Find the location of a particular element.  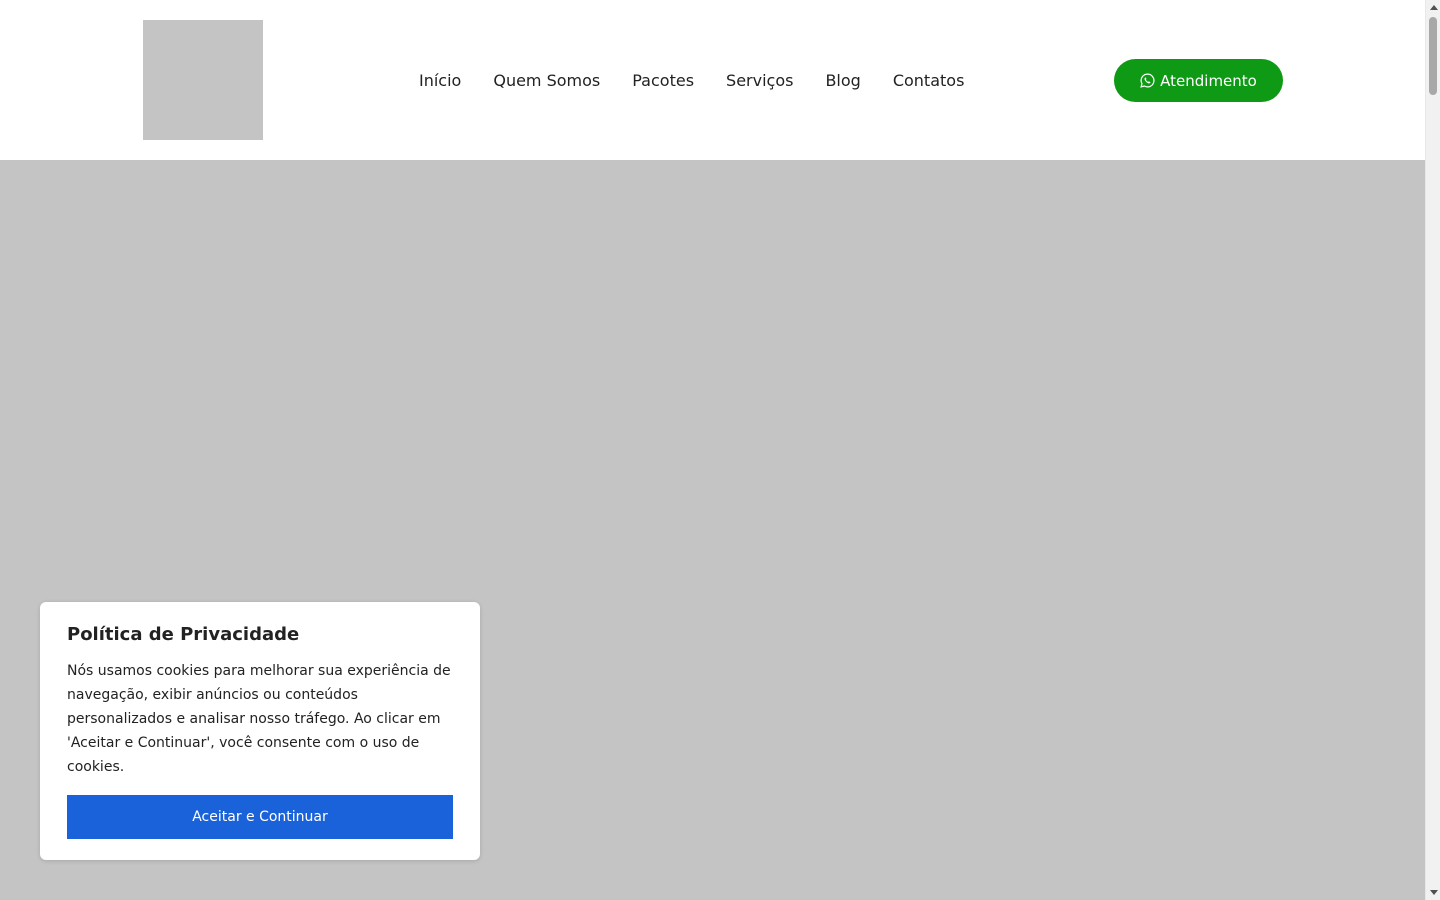

nav-item-blog: Blog is located at coordinates (842, 80).